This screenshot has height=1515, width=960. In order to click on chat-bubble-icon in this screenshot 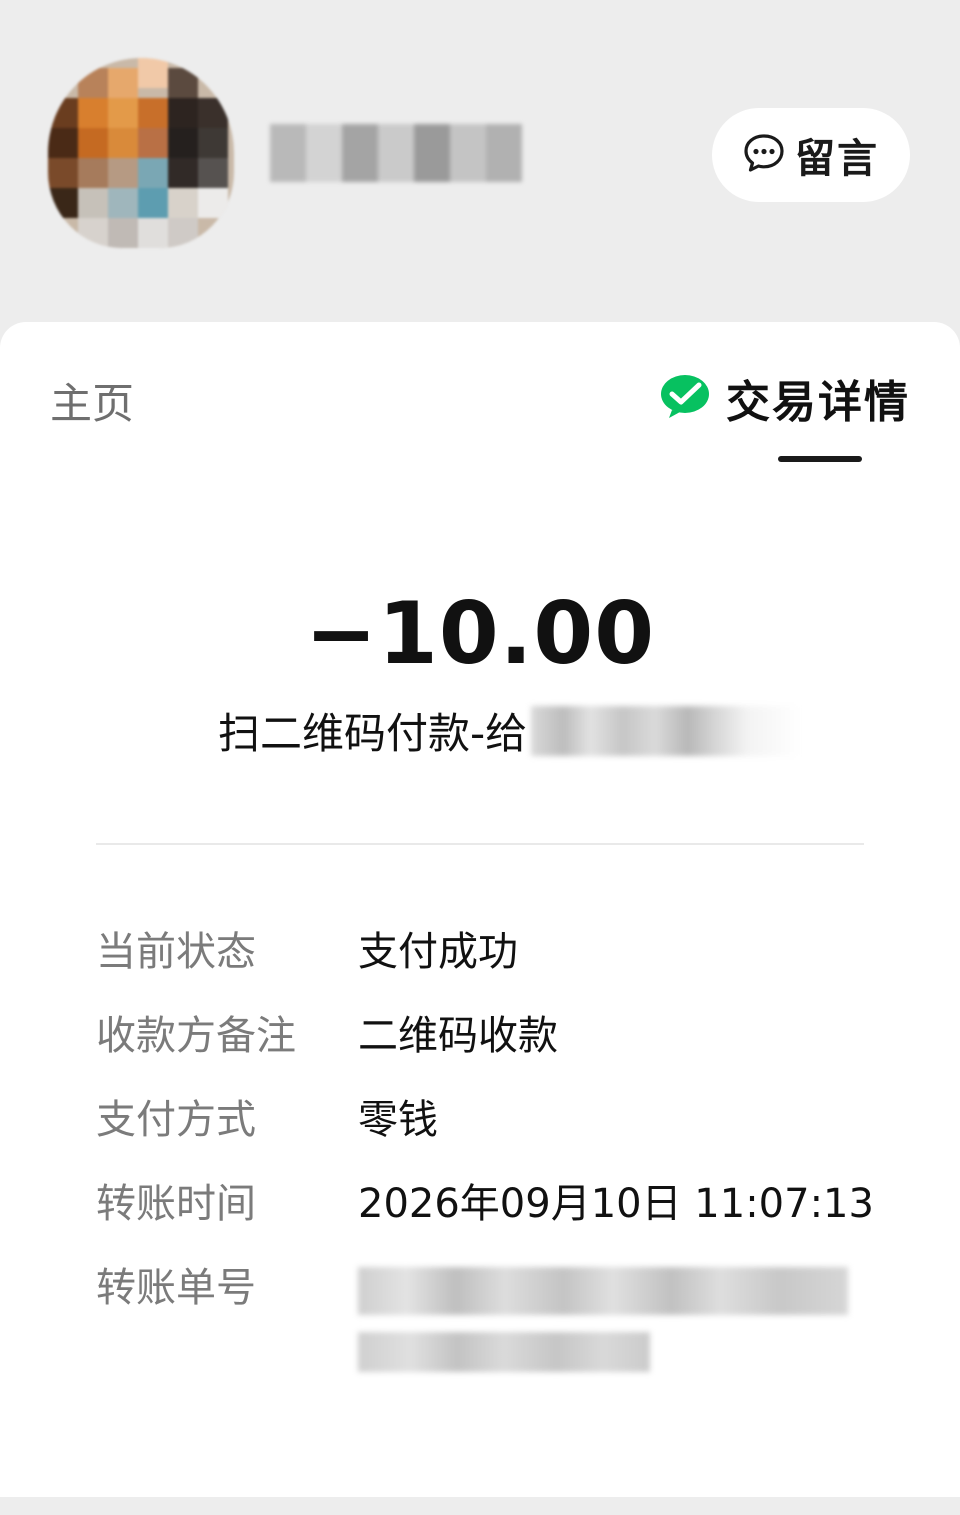, I will do `click(764, 155)`.